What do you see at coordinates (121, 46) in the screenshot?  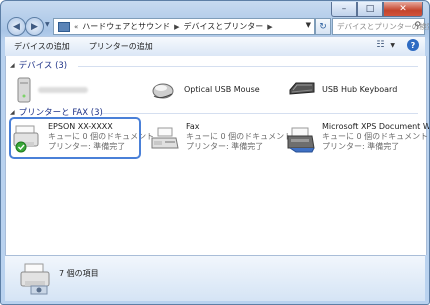 I see `add-printer-button: プリンターの追加` at bounding box center [121, 46].